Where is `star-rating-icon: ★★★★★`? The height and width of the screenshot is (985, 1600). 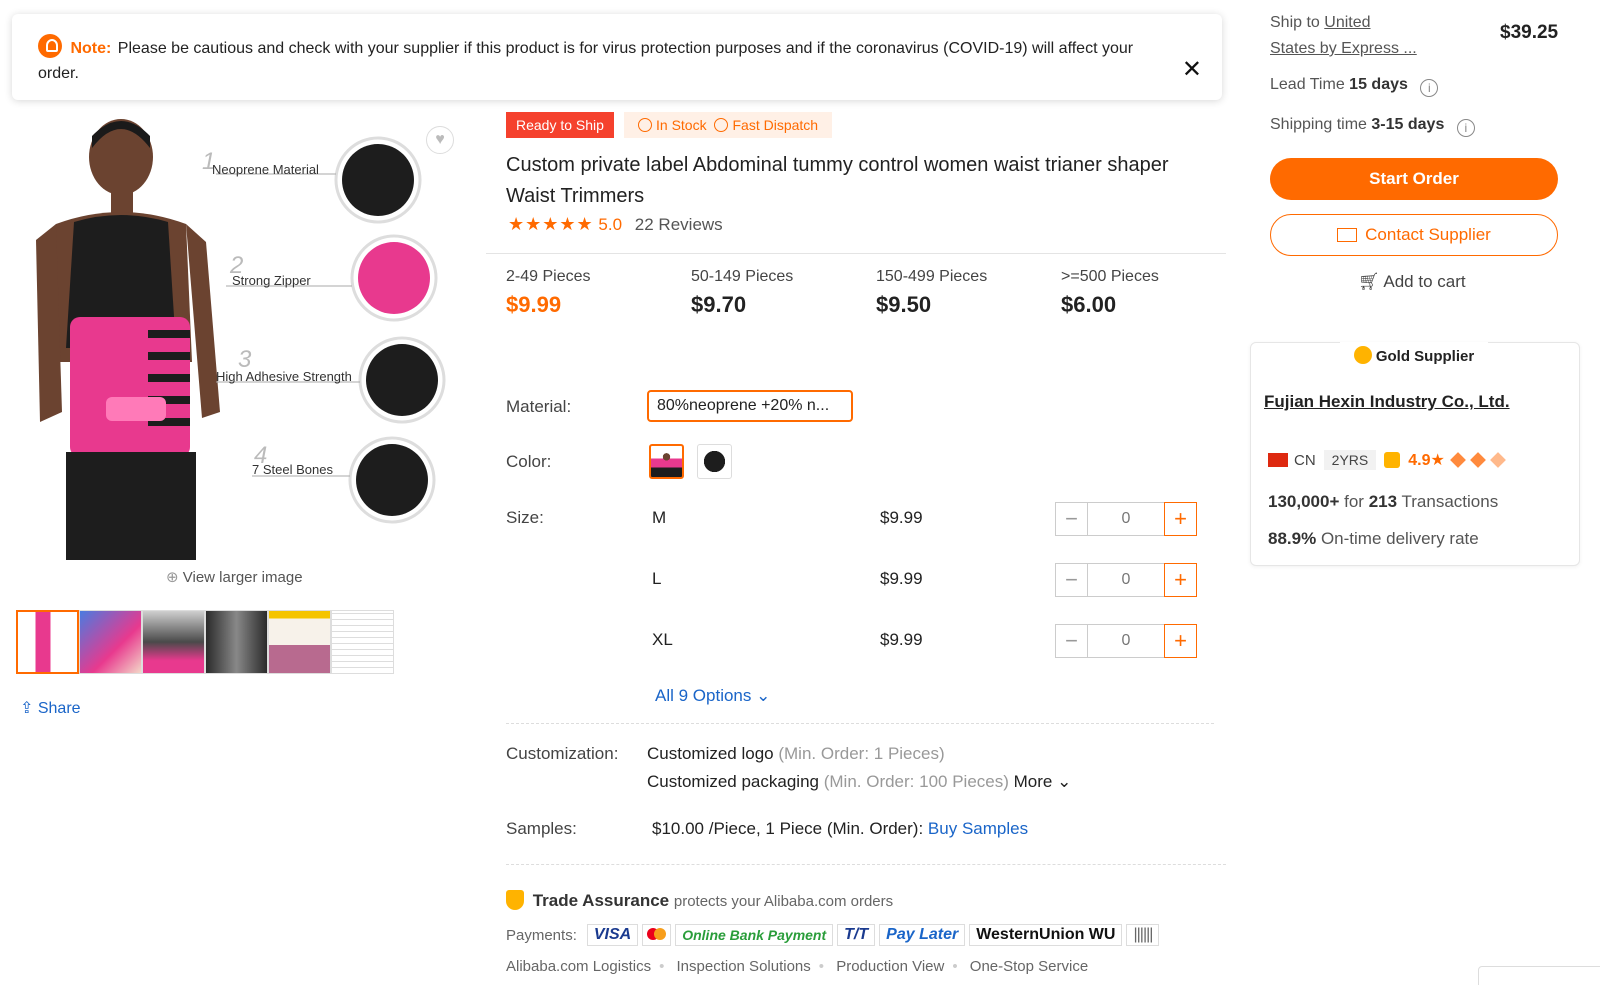 star-rating-icon: ★★★★★ is located at coordinates (551, 224).